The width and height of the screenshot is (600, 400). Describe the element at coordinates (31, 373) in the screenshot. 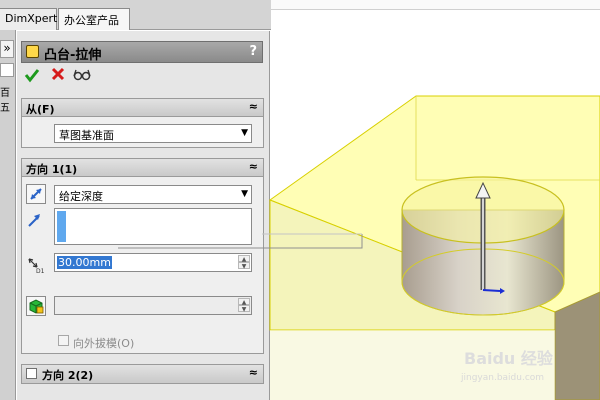

I see `direction2-checkbox` at that location.